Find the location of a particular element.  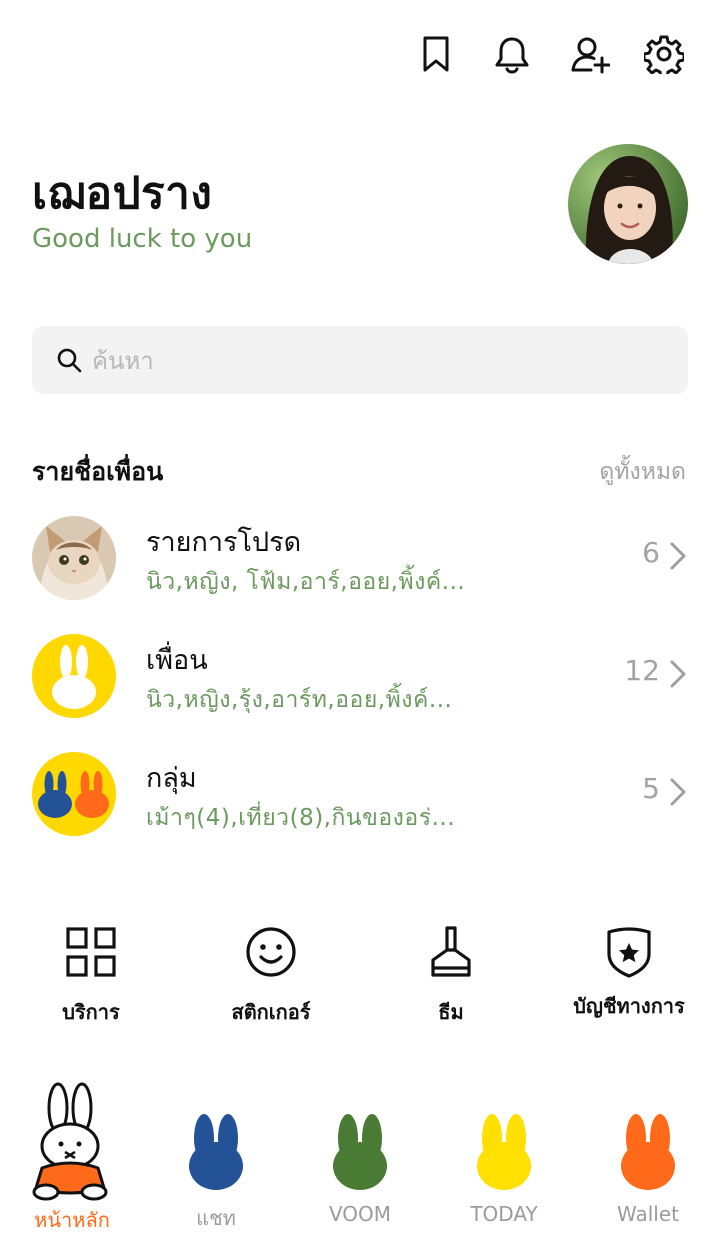

tab-voom: VOOM is located at coordinates (360, 1156).